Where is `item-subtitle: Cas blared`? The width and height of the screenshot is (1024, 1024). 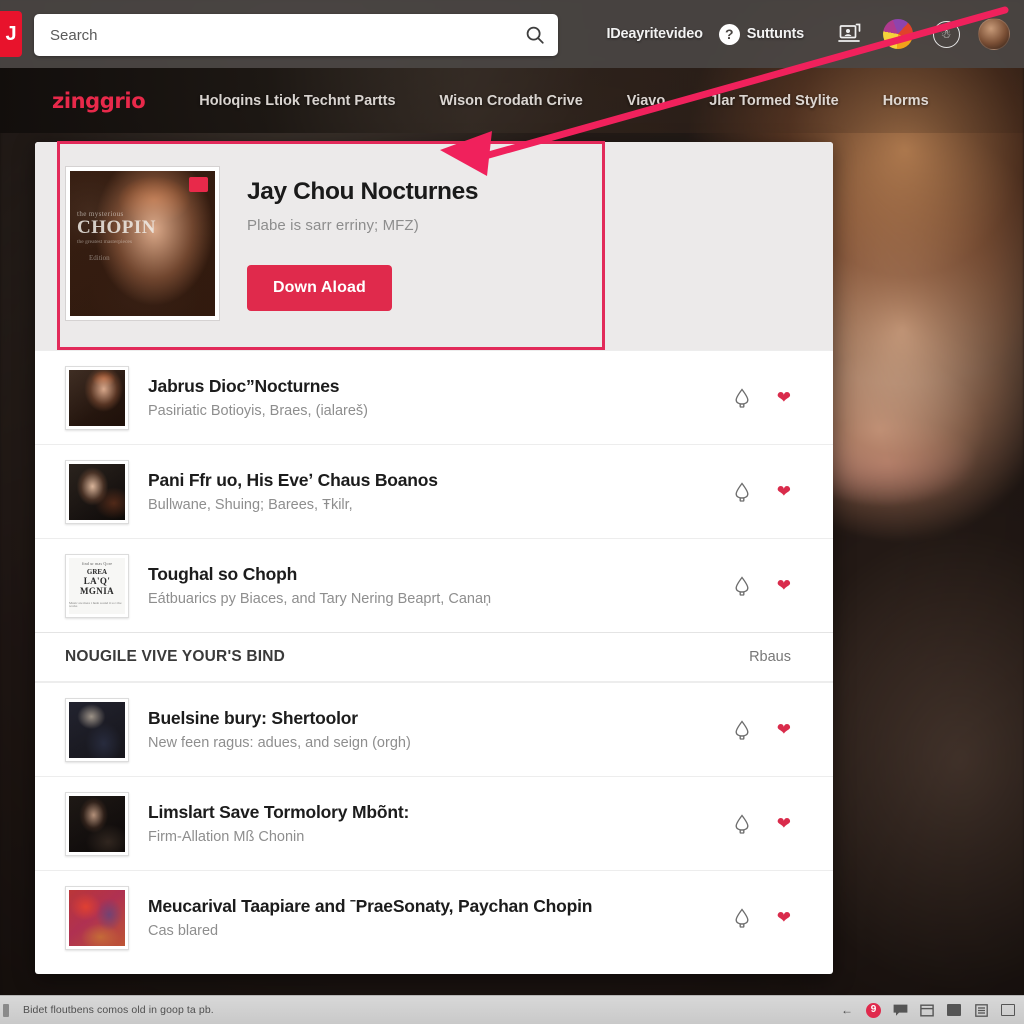 item-subtitle: Cas blared is located at coordinates (183, 931).